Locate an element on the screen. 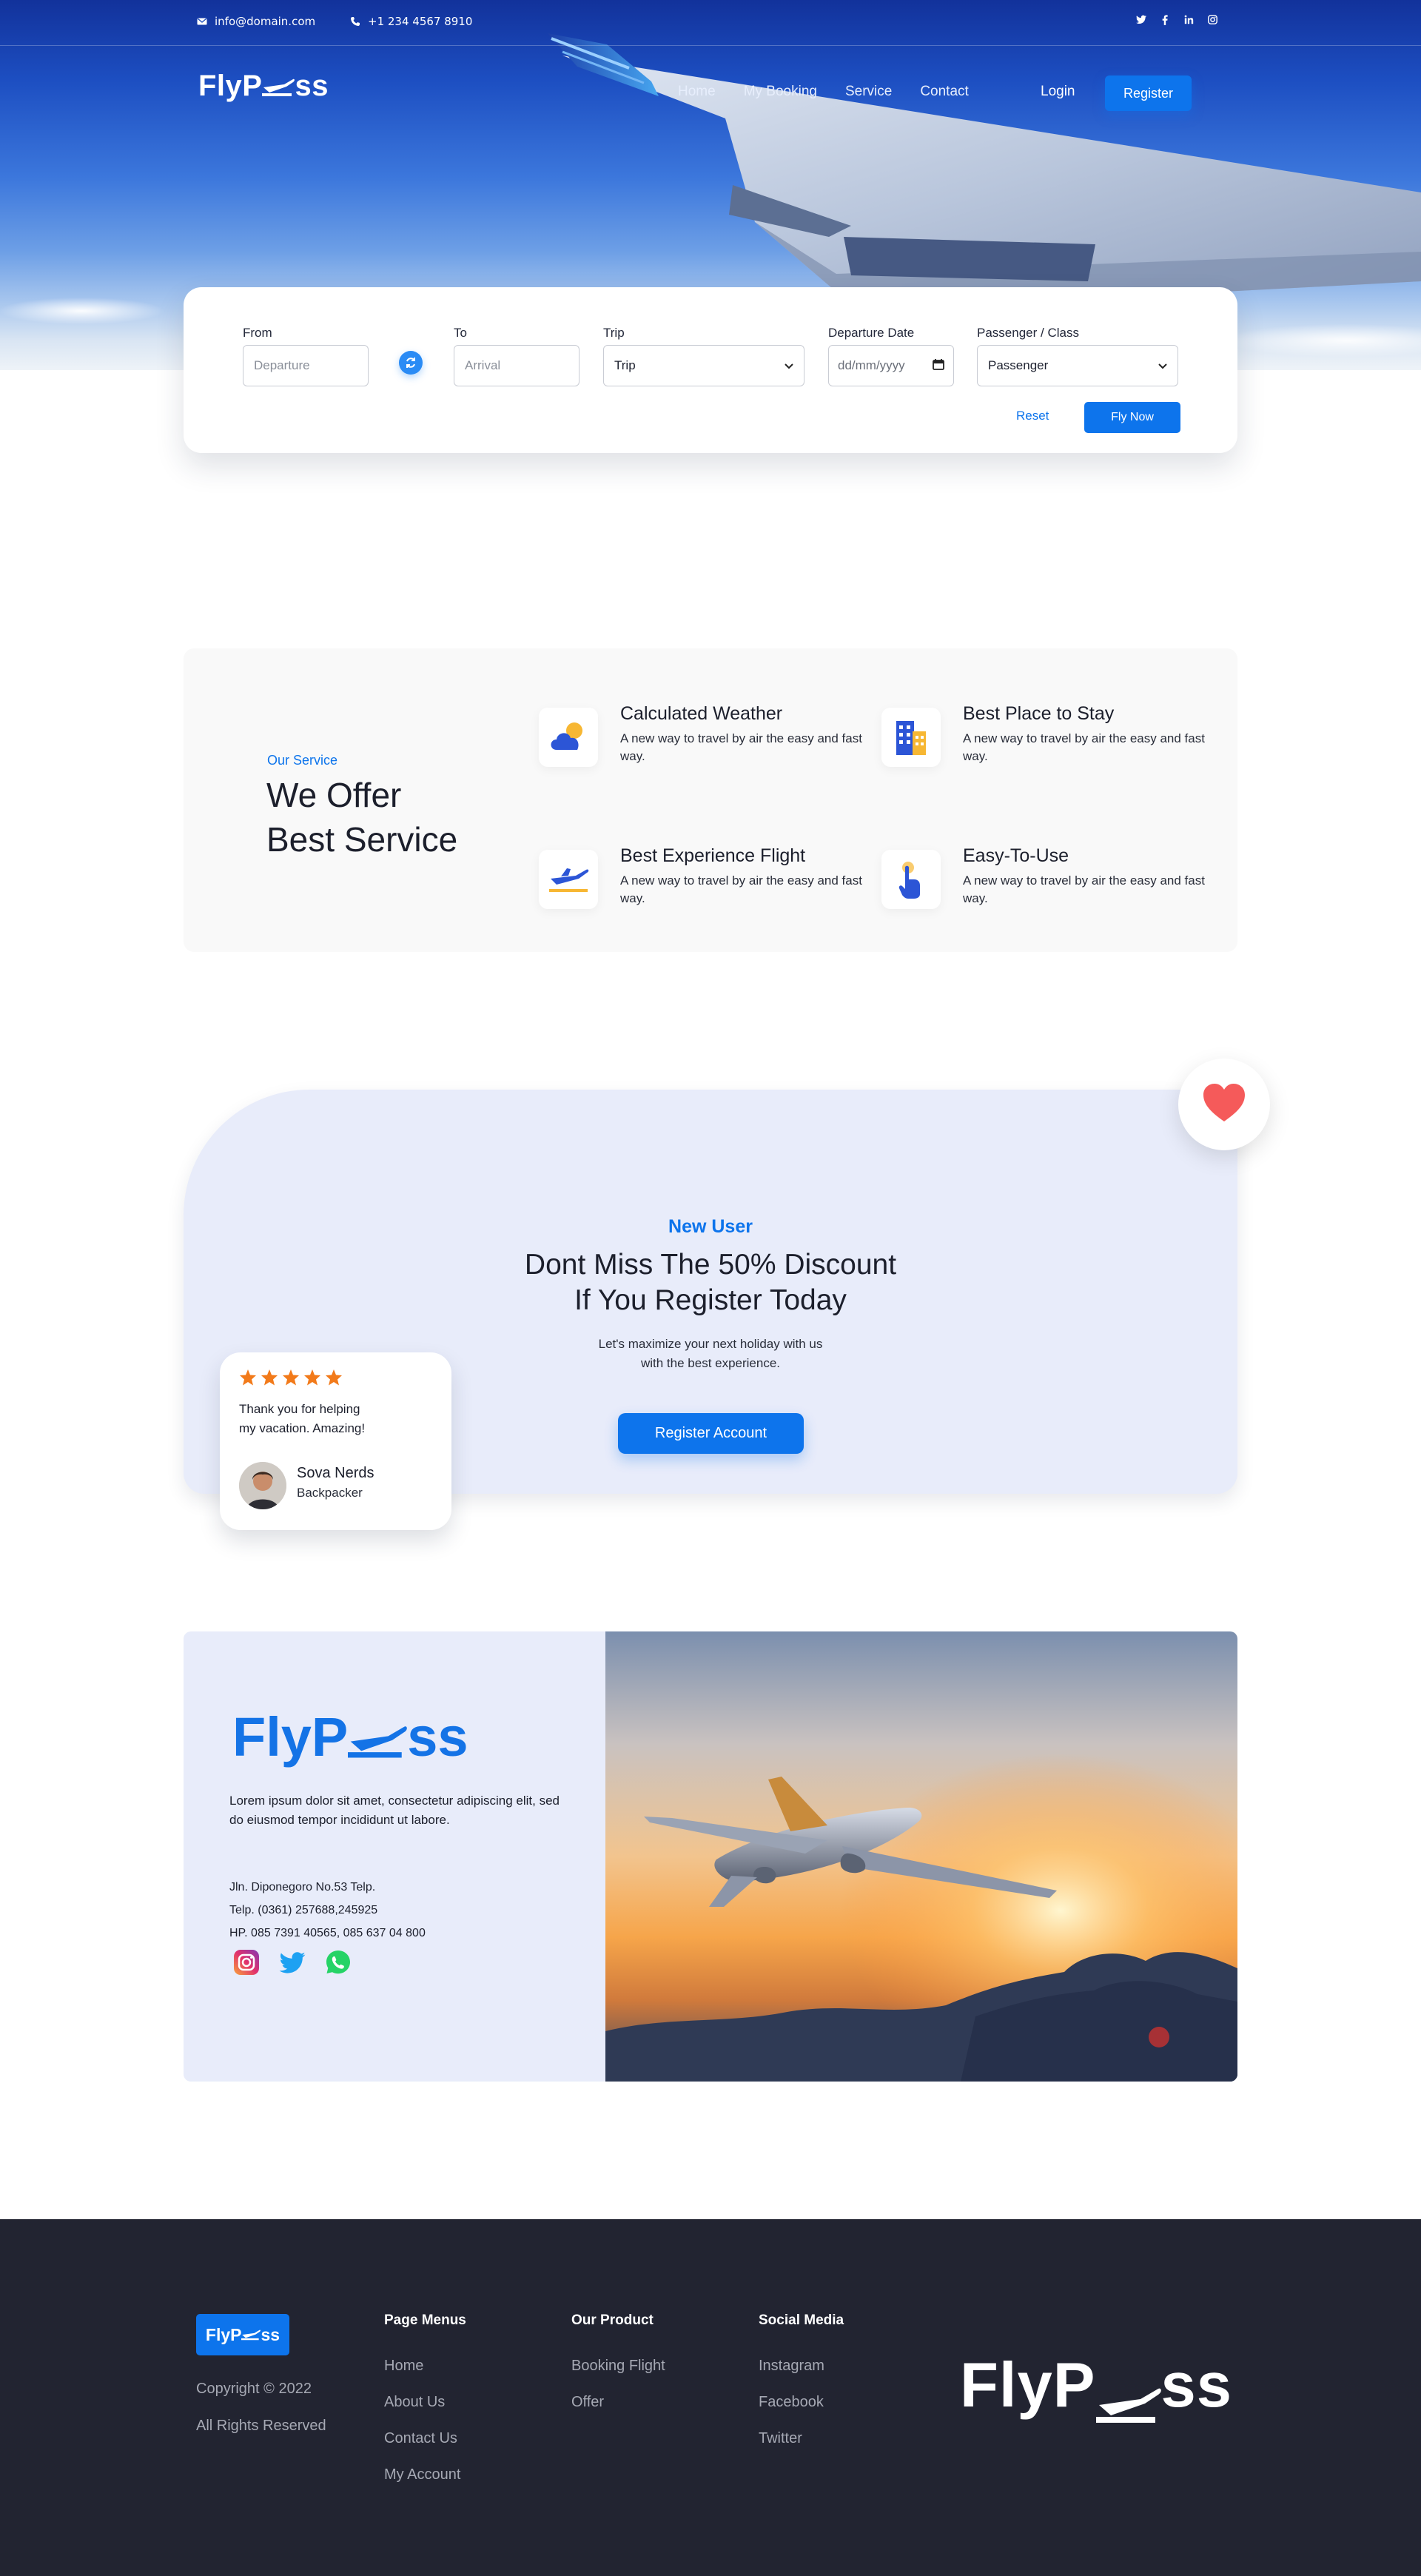  date-placeholder: dd/mm/yyyy is located at coordinates (872, 365).